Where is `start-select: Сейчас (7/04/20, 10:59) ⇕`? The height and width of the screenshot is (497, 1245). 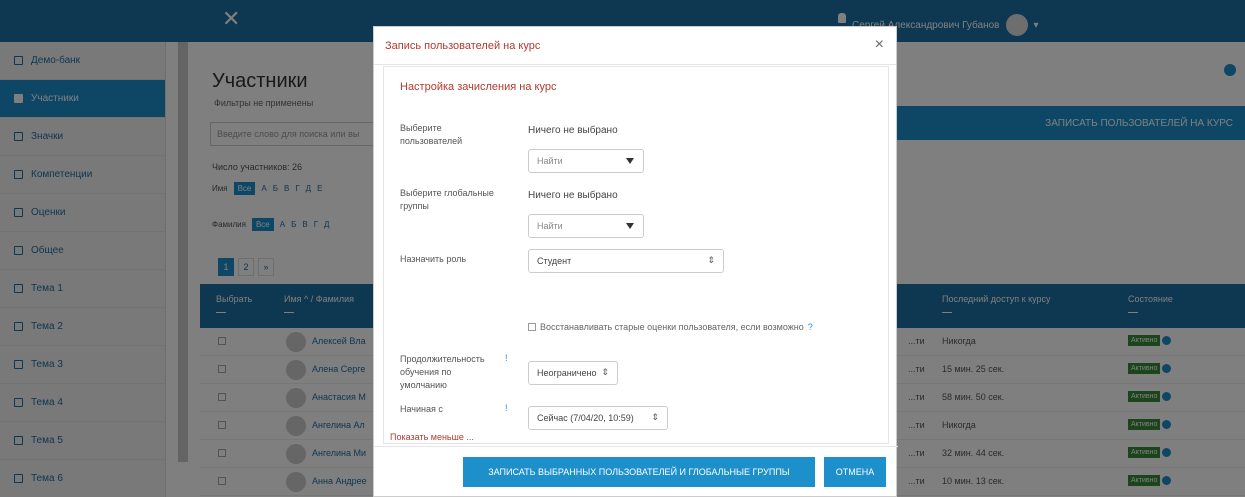
start-select: Сейчас (7/04/20, 10:59) ⇕ is located at coordinates (598, 418).